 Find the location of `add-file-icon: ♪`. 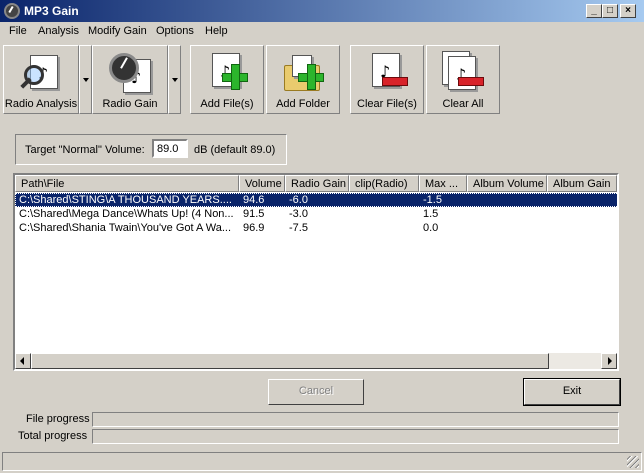

add-file-icon: ♪ is located at coordinates (227, 74).